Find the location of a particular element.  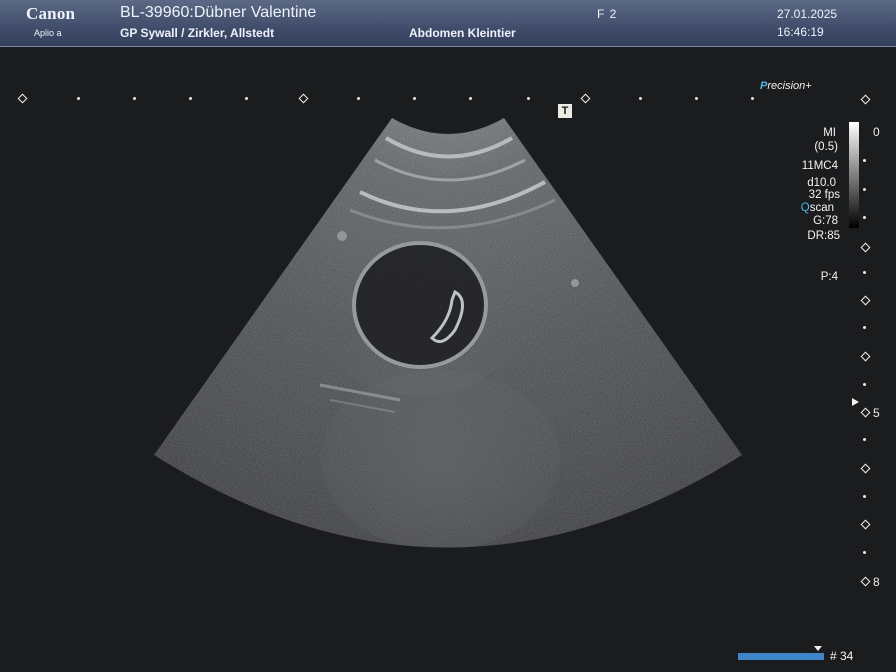

mi-value: (0.5) is located at coordinates (826, 147).